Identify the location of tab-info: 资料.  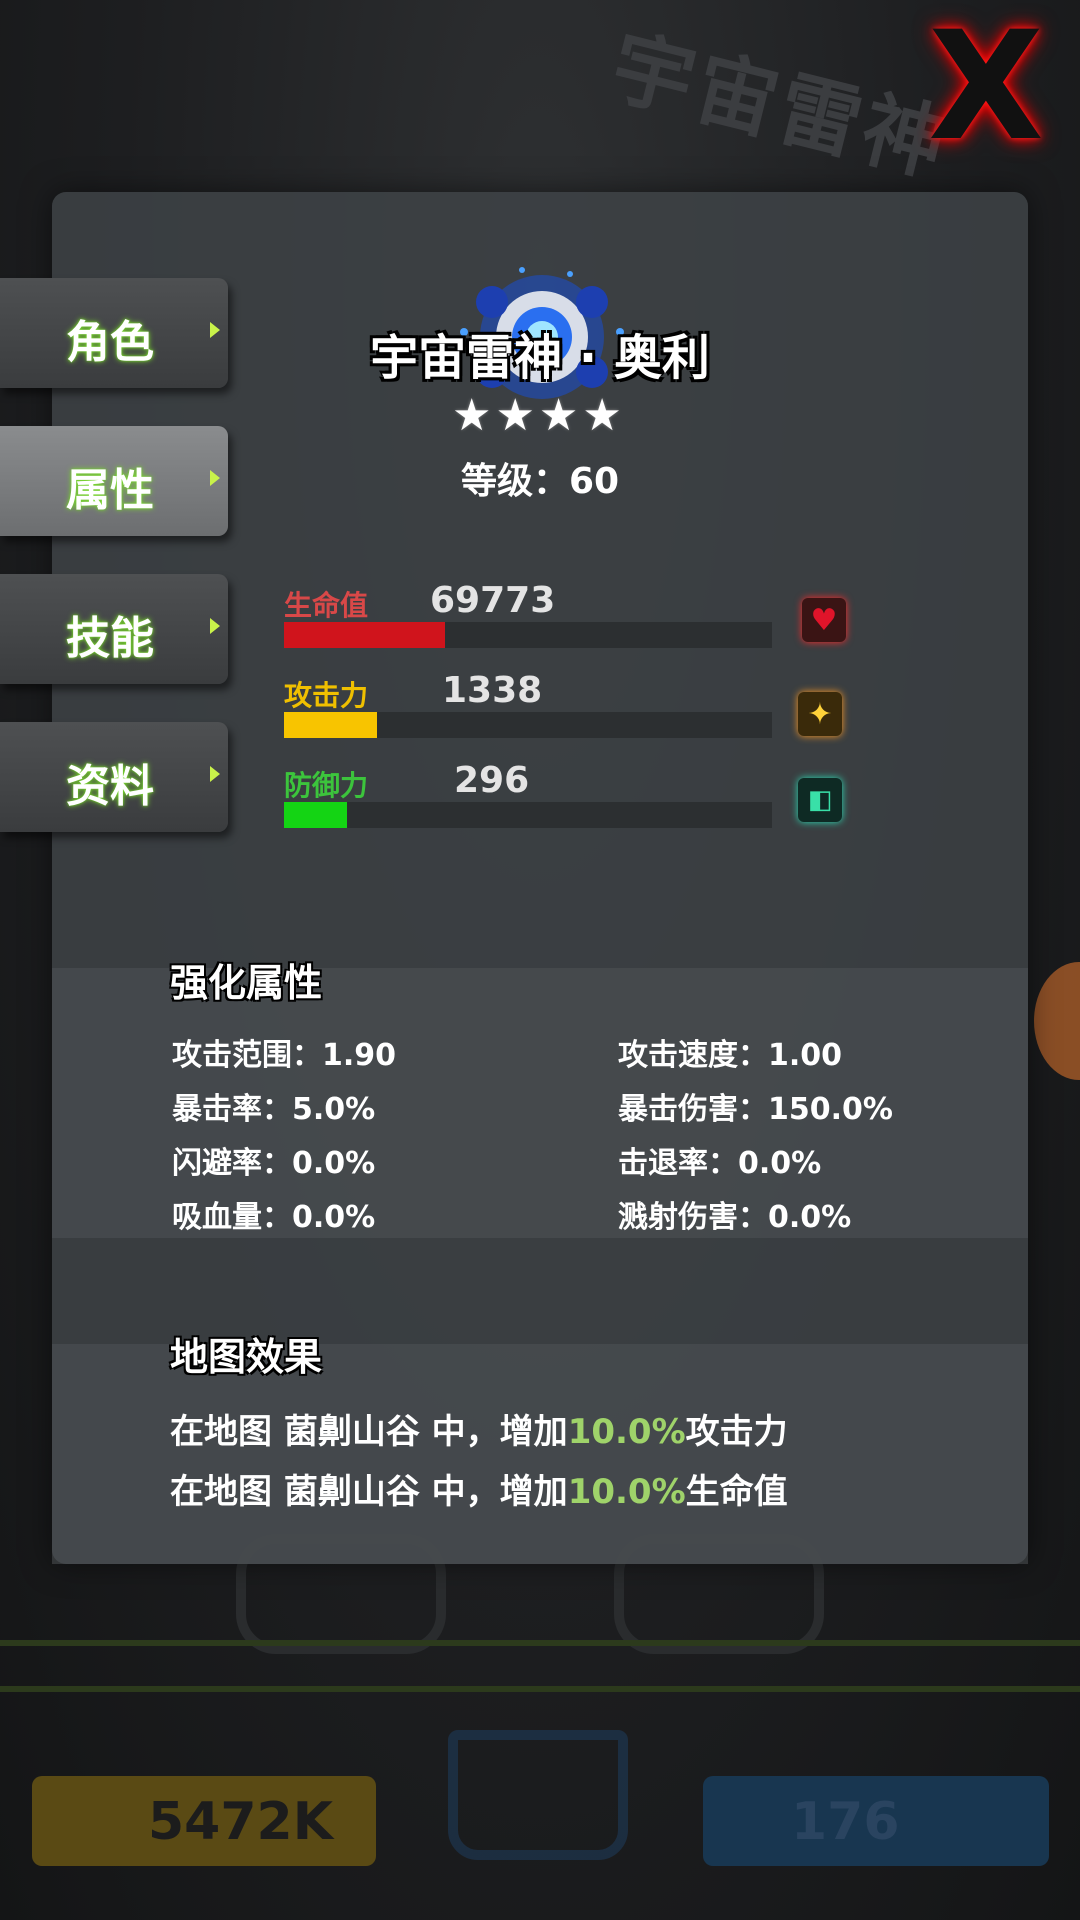
(114, 777).